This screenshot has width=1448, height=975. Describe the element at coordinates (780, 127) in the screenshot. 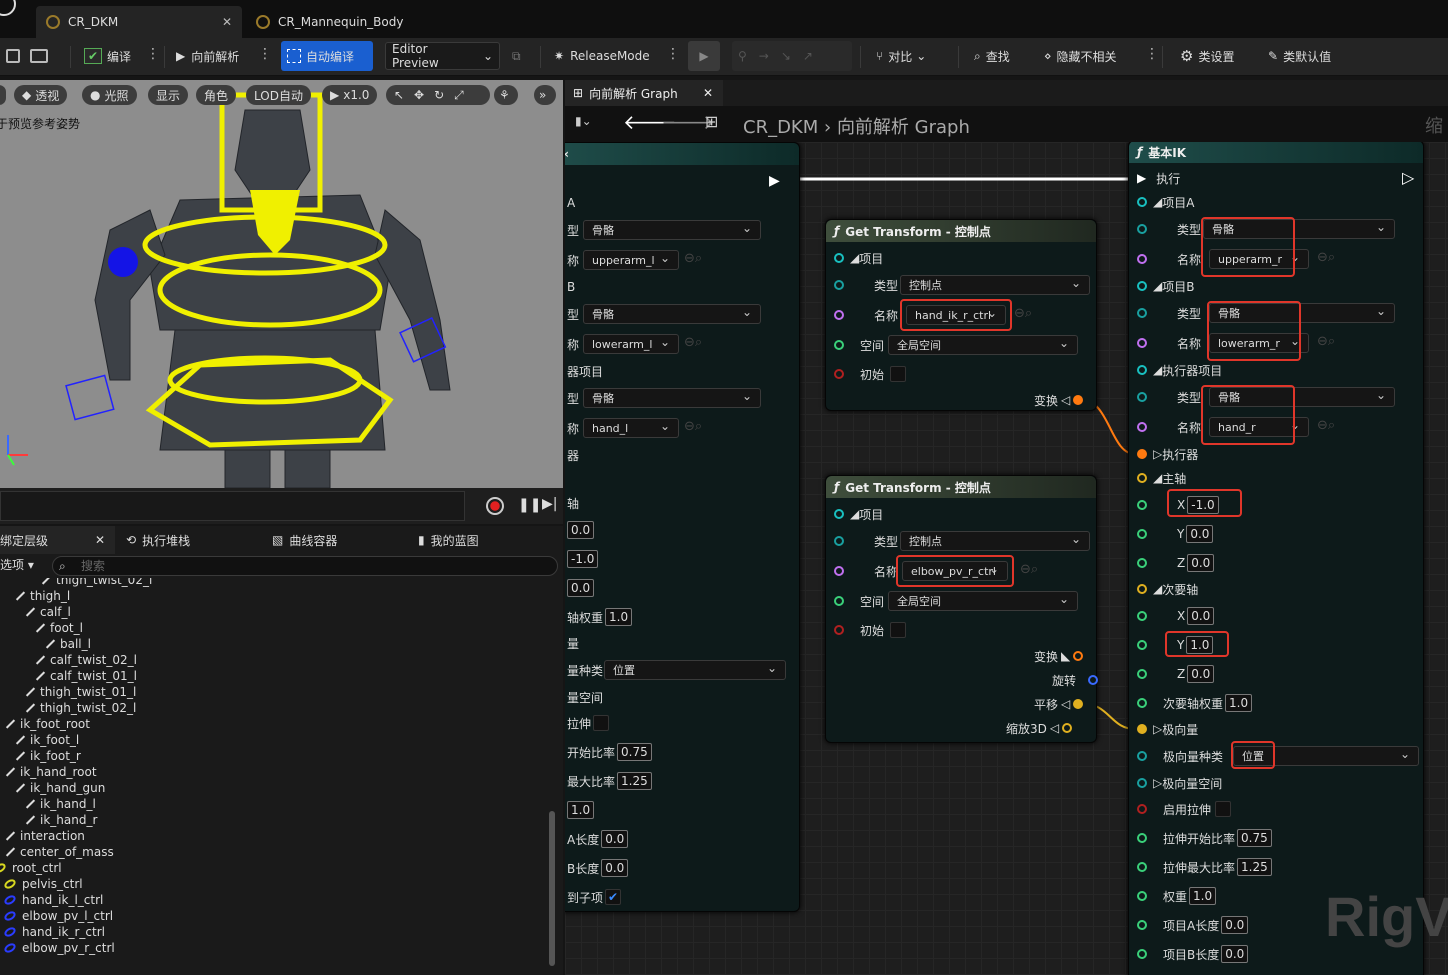

I see `breadcrumb-asset: CR_DKM` at that location.